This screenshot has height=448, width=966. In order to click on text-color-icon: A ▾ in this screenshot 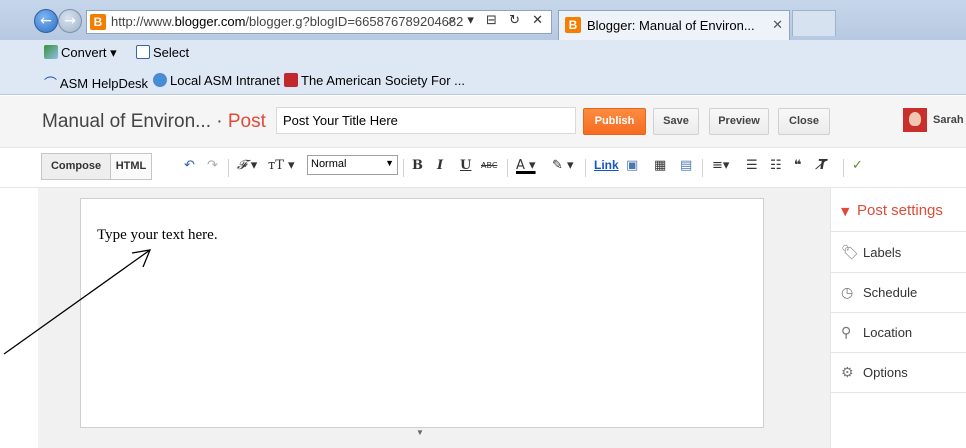, I will do `click(526, 165)`.